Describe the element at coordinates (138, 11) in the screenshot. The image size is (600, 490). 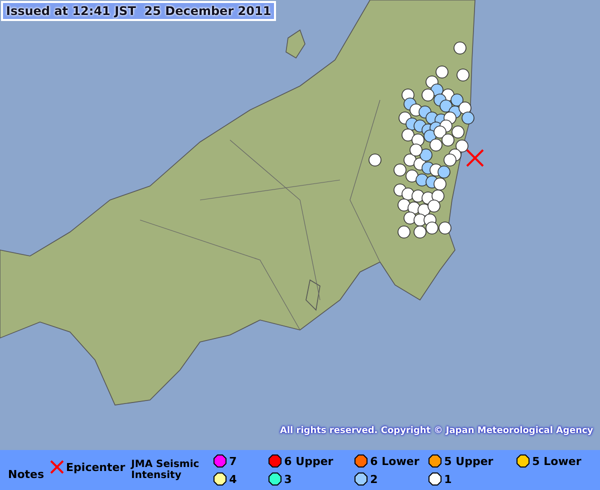
I see `issued-time-label: Issued at 12:41 JST 25 December 2011` at that location.